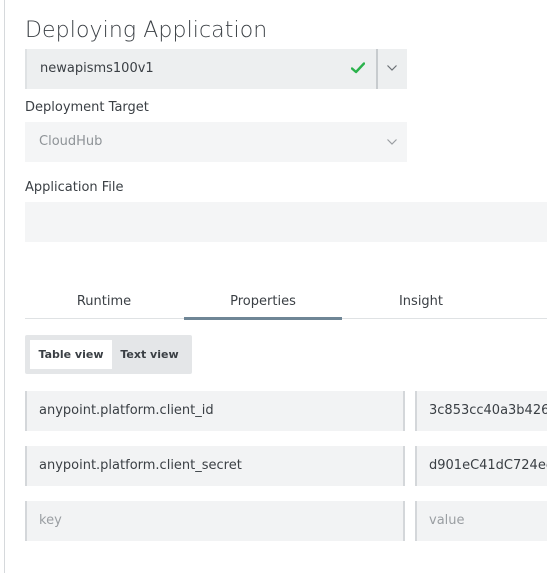 This screenshot has width=547, height=573. What do you see at coordinates (216, 142) in the screenshot?
I see `deployment-target-select: CloudHub` at bounding box center [216, 142].